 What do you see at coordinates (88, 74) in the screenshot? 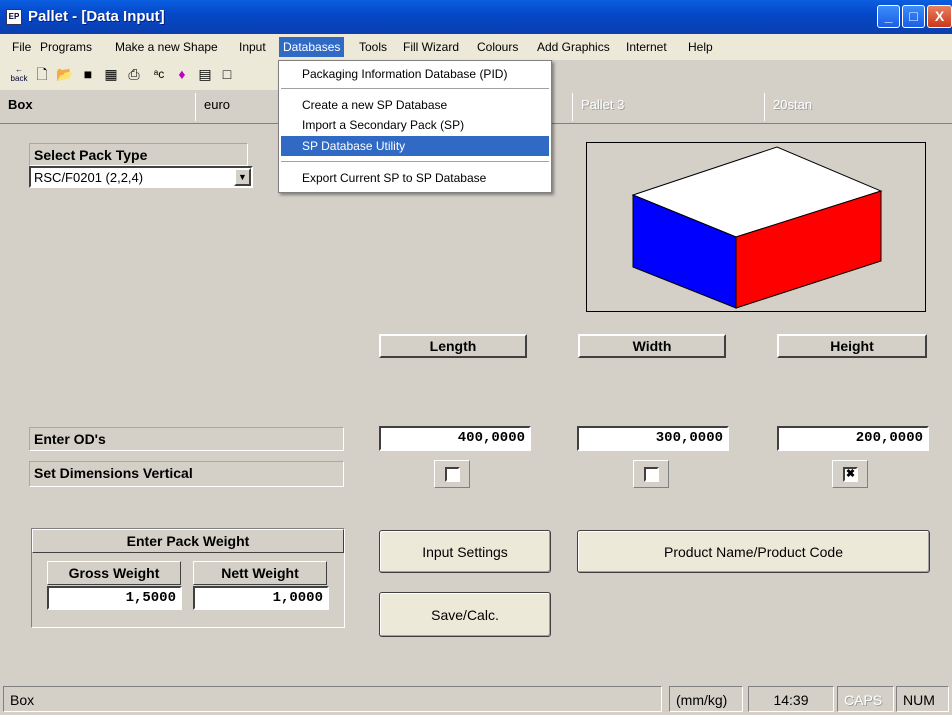
I see `save-icon: ■` at bounding box center [88, 74].